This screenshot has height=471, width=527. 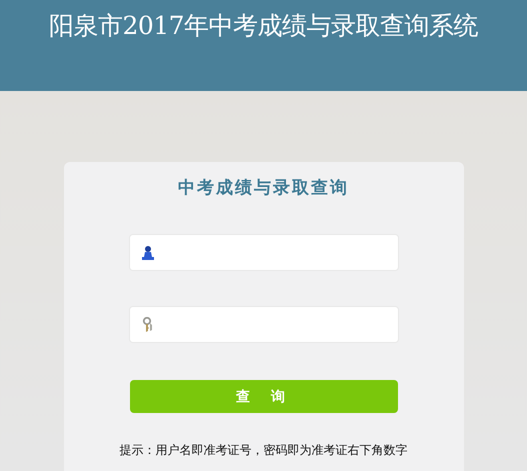 I want to click on key-icon, so click(x=147, y=324).